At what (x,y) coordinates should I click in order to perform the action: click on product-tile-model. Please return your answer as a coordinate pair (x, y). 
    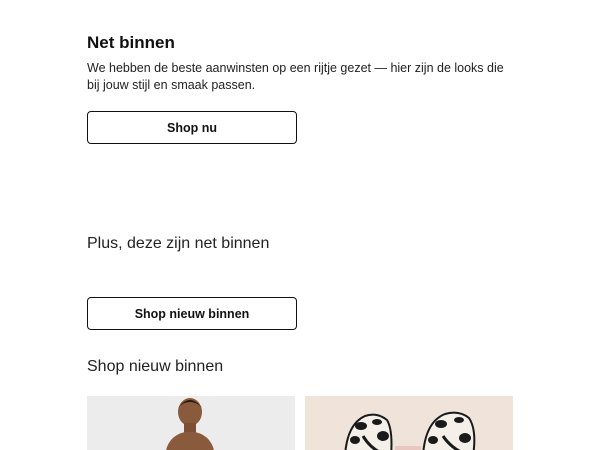
    Looking at the image, I should click on (191, 423).